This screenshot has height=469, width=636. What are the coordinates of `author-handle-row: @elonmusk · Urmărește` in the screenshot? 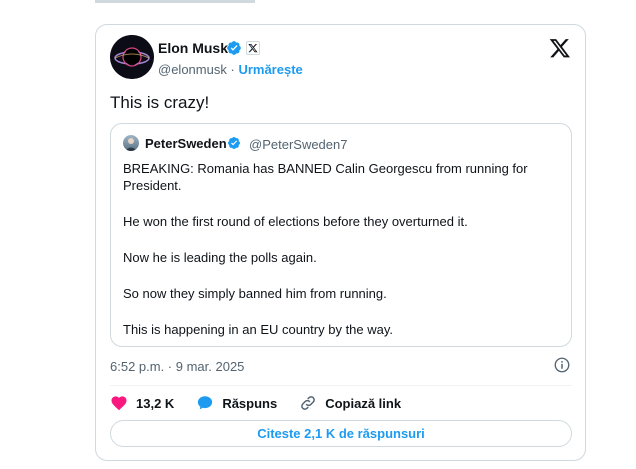 It's located at (230, 69).